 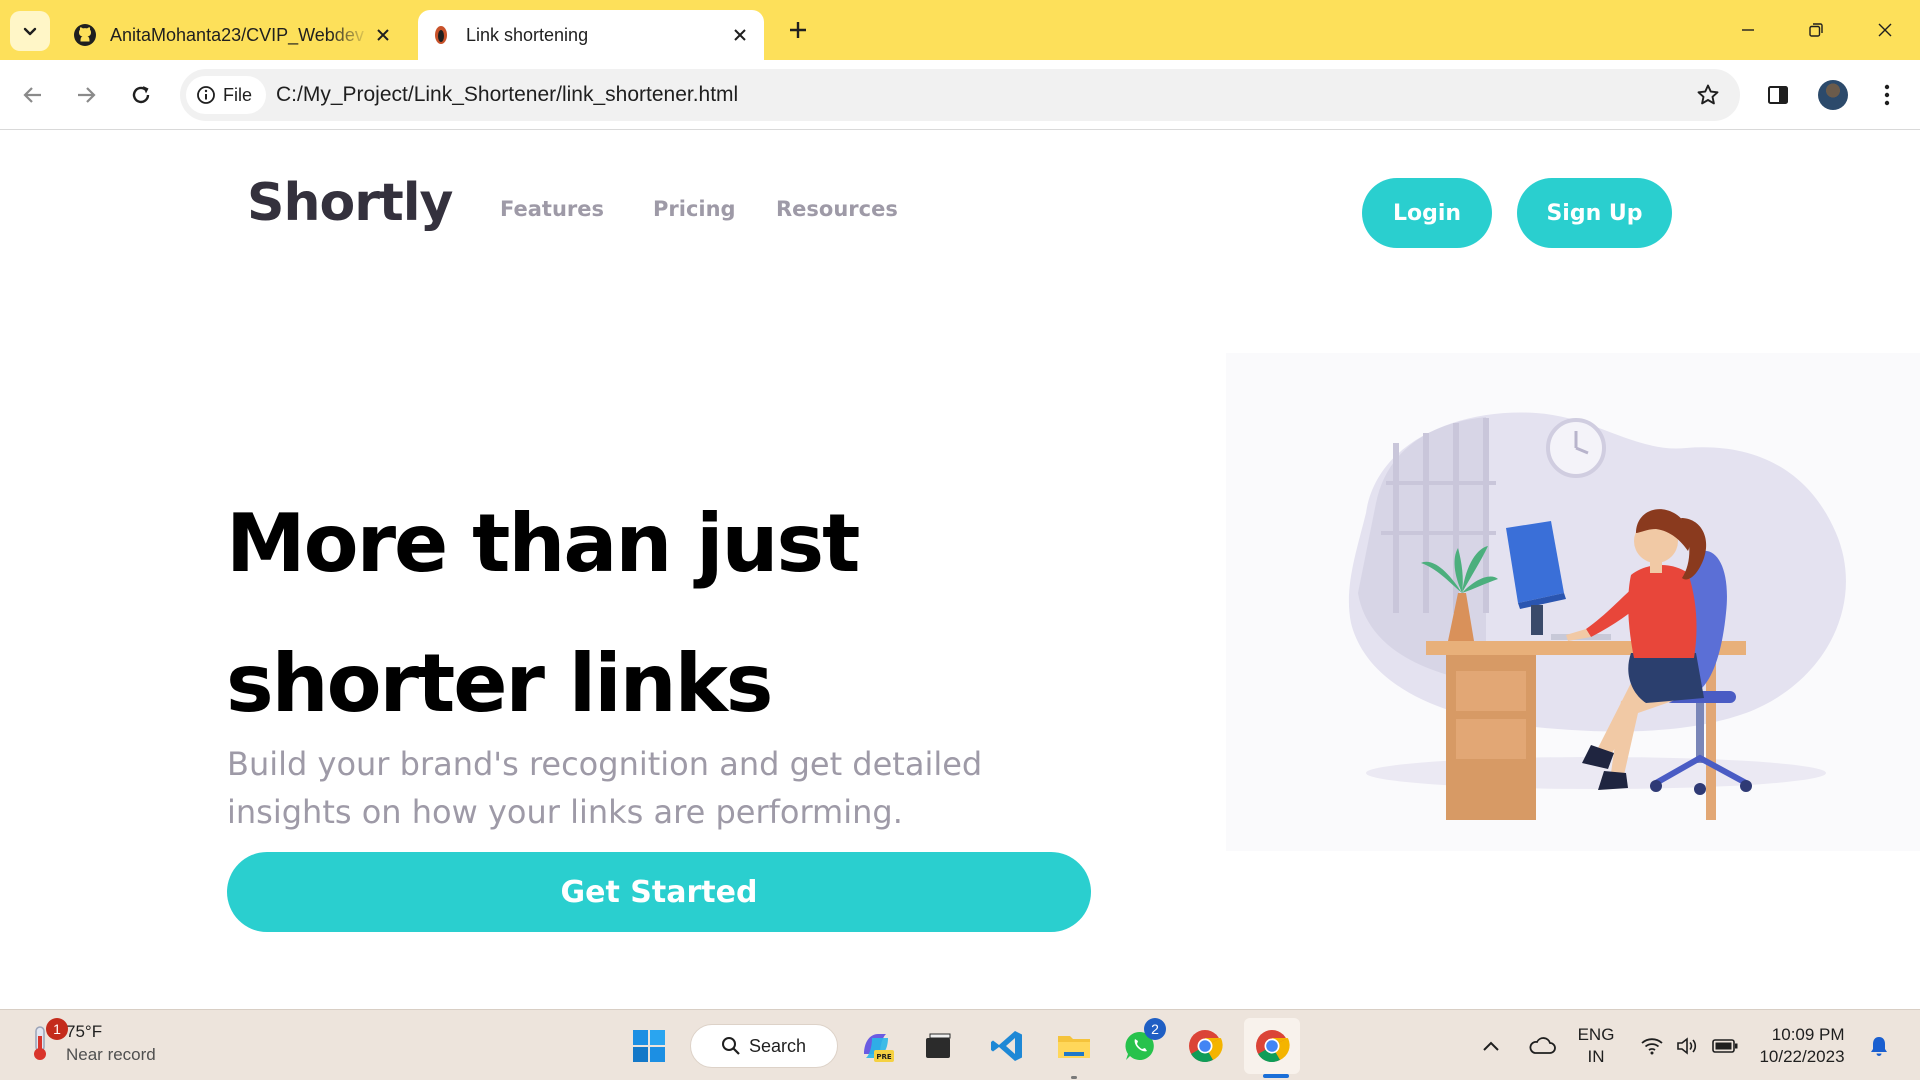 I want to click on battery-icon, so click(x=1725, y=1045).